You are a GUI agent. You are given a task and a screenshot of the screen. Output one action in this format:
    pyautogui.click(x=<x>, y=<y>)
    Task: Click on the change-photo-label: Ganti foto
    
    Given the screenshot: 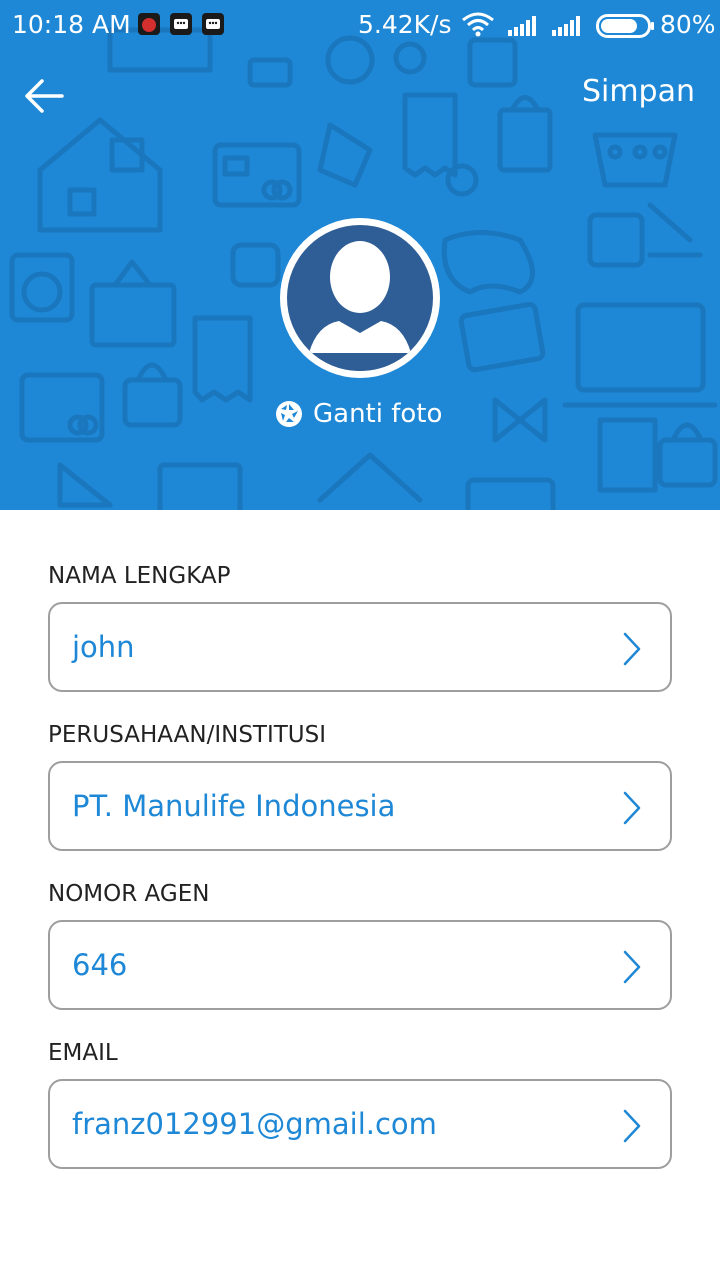 What is the action you would take?
    pyautogui.click(x=378, y=414)
    